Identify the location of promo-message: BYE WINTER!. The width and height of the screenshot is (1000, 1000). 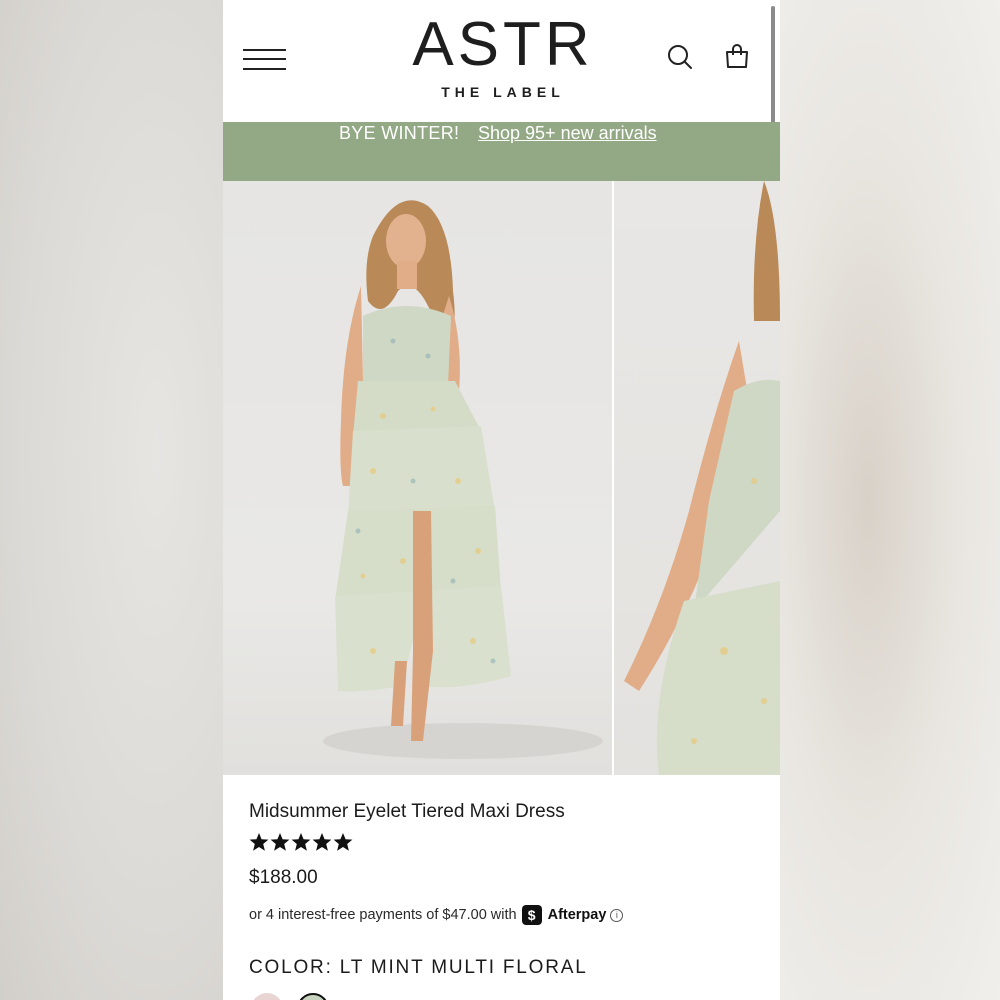
(399, 133).